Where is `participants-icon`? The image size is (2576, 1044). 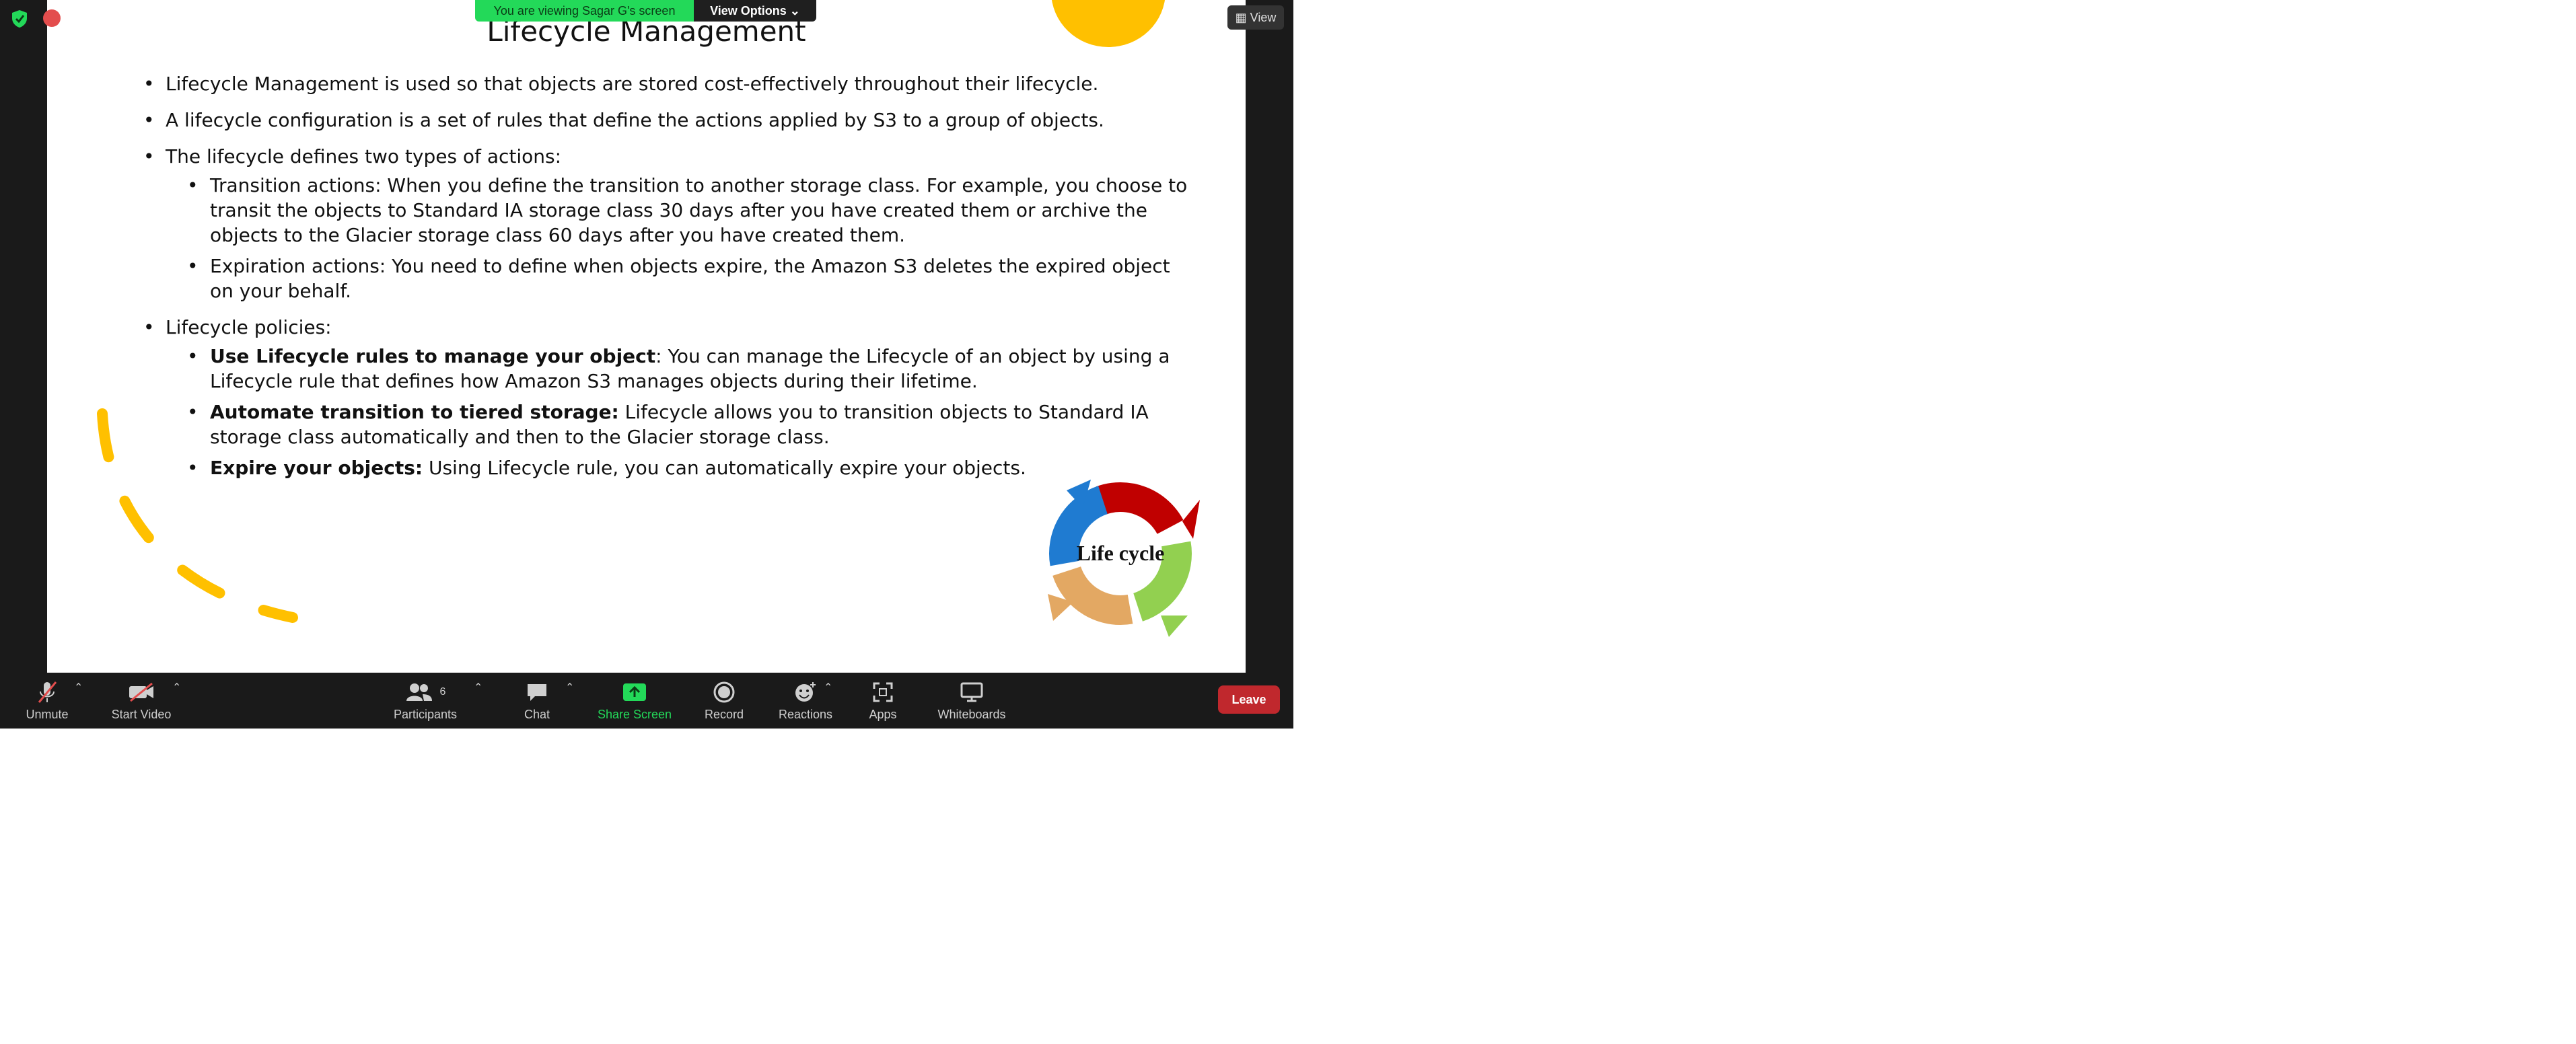 participants-icon is located at coordinates (419, 692).